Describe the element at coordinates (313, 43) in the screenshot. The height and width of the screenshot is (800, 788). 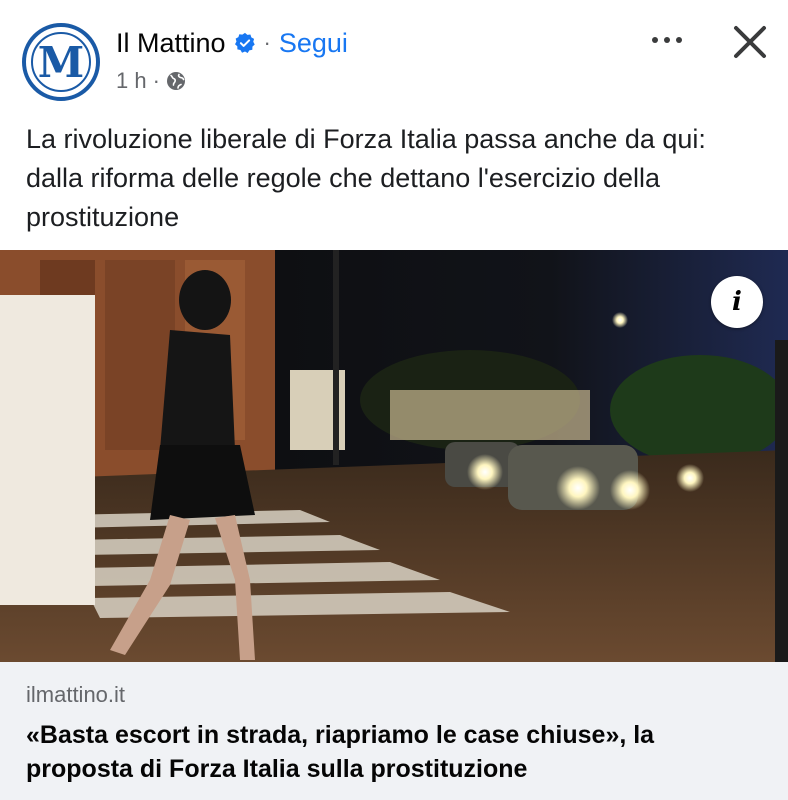
I see `follow-button: Segui` at that location.